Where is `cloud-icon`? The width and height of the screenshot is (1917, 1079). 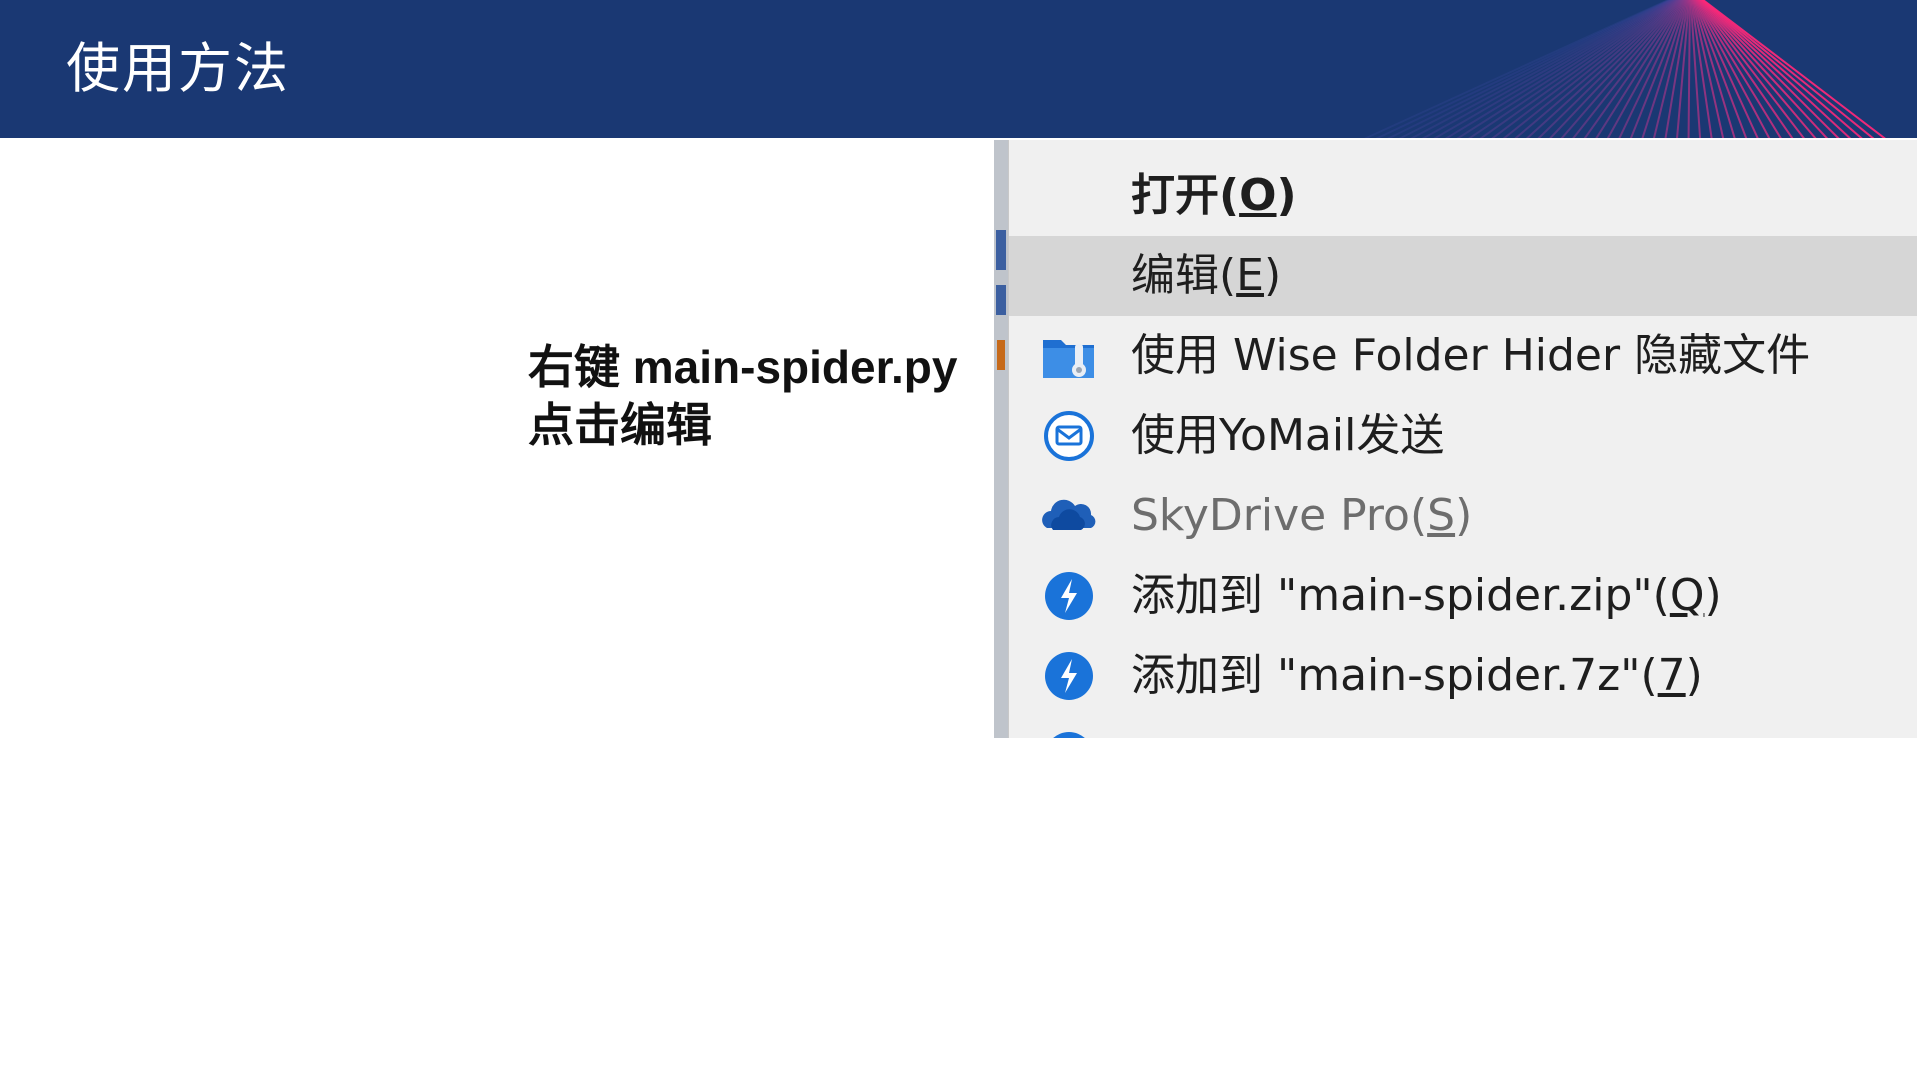 cloud-icon is located at coordinates (1069, 514).